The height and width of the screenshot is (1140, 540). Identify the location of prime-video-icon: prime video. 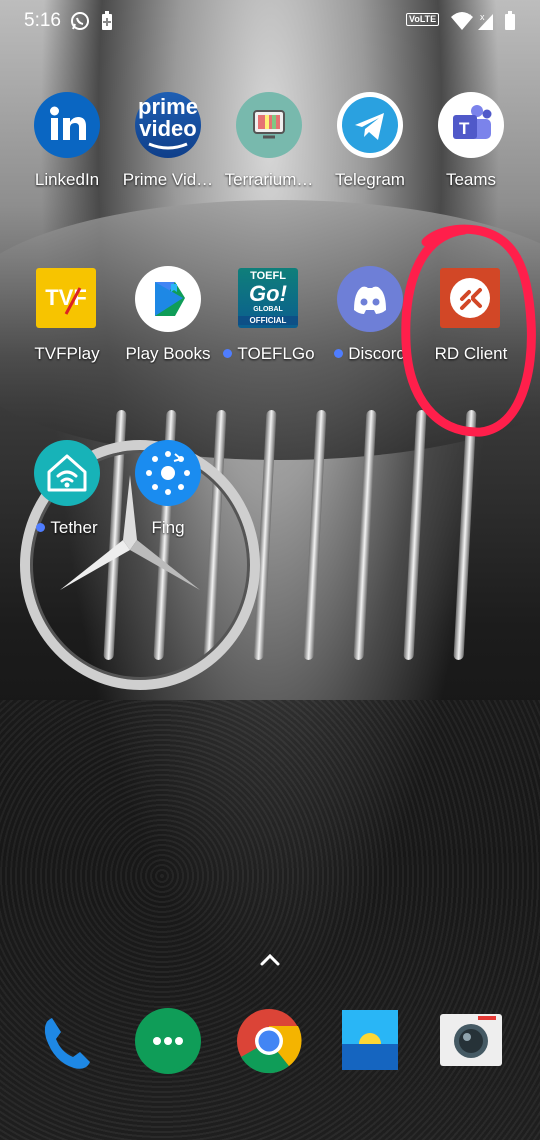
(168, 125).